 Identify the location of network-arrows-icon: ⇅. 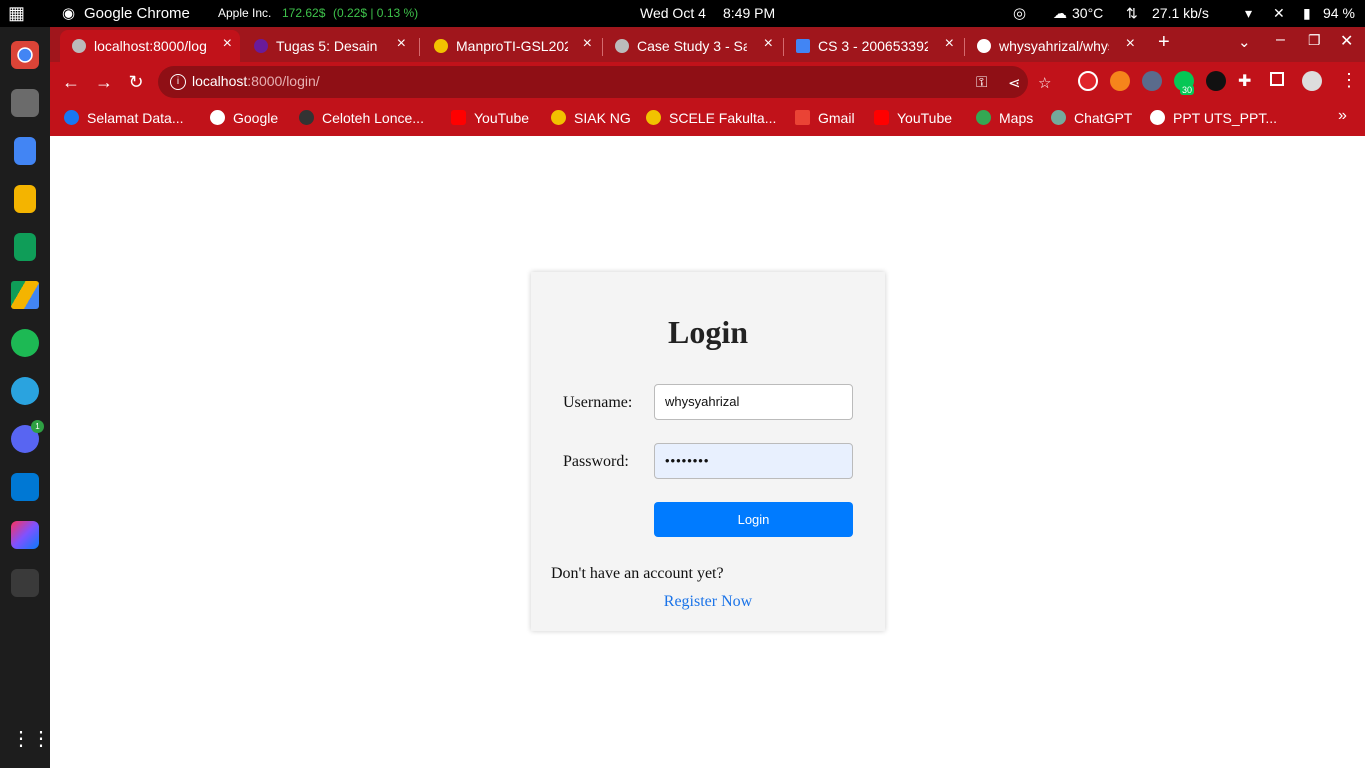
(1132, 13).